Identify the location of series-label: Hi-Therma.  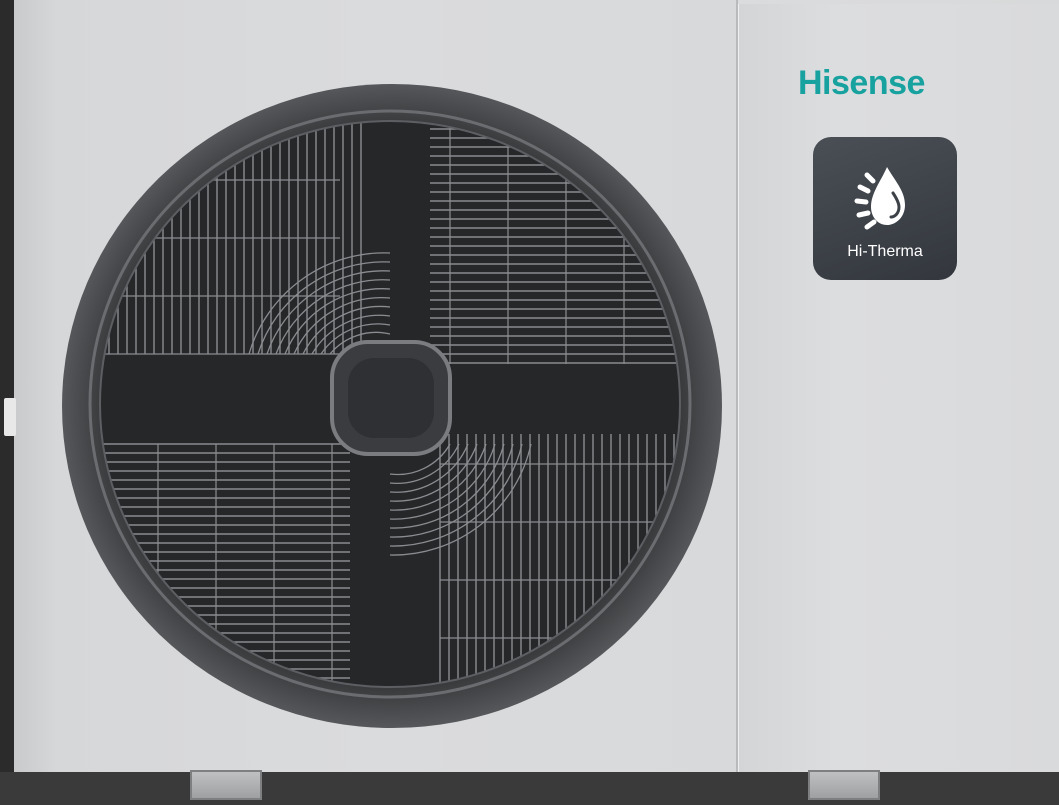
(885, 251).